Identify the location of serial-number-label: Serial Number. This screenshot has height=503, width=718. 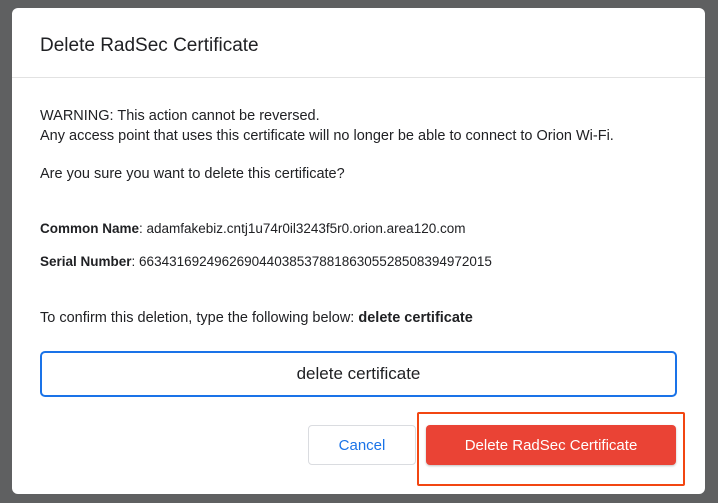
(86, 261).